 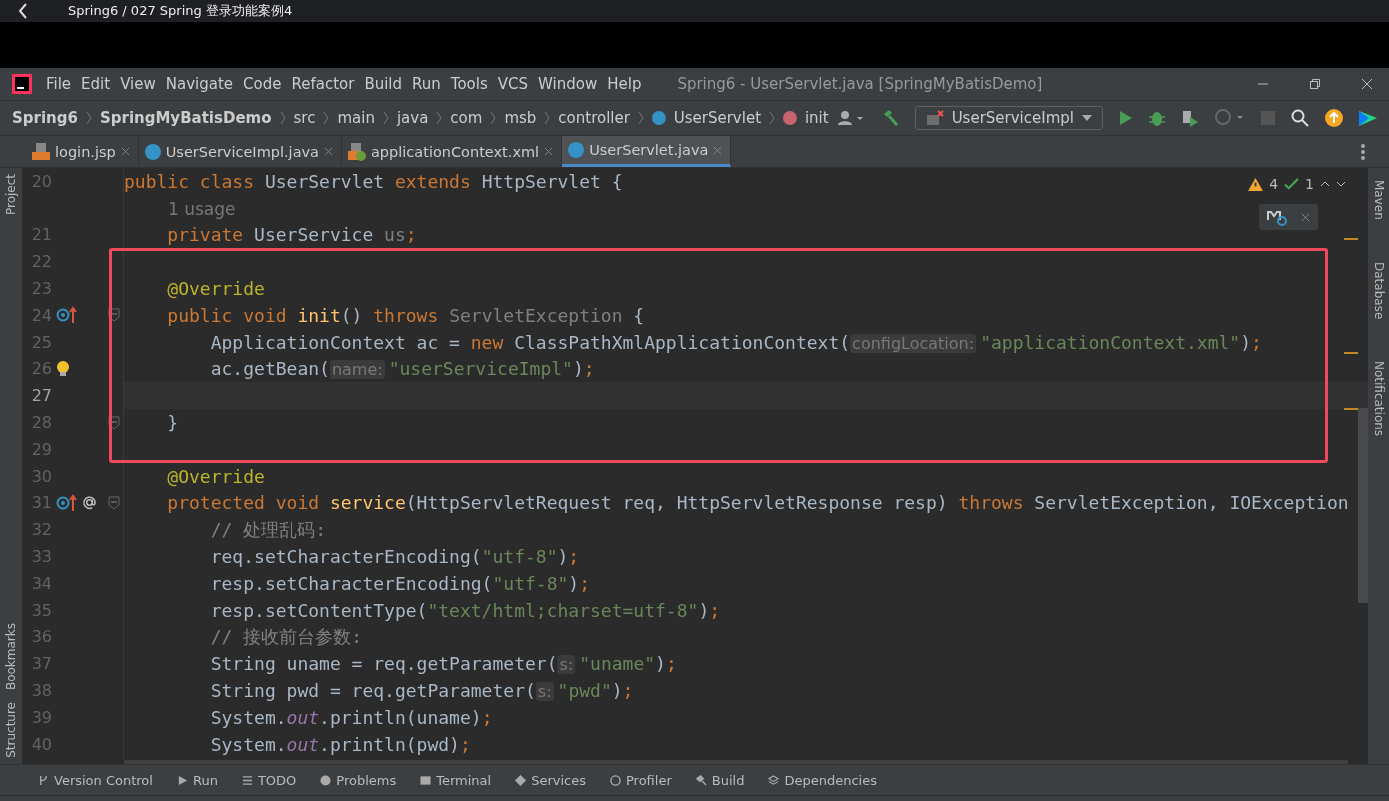 I want to click on more-icon, so click(x=1363, y=151).